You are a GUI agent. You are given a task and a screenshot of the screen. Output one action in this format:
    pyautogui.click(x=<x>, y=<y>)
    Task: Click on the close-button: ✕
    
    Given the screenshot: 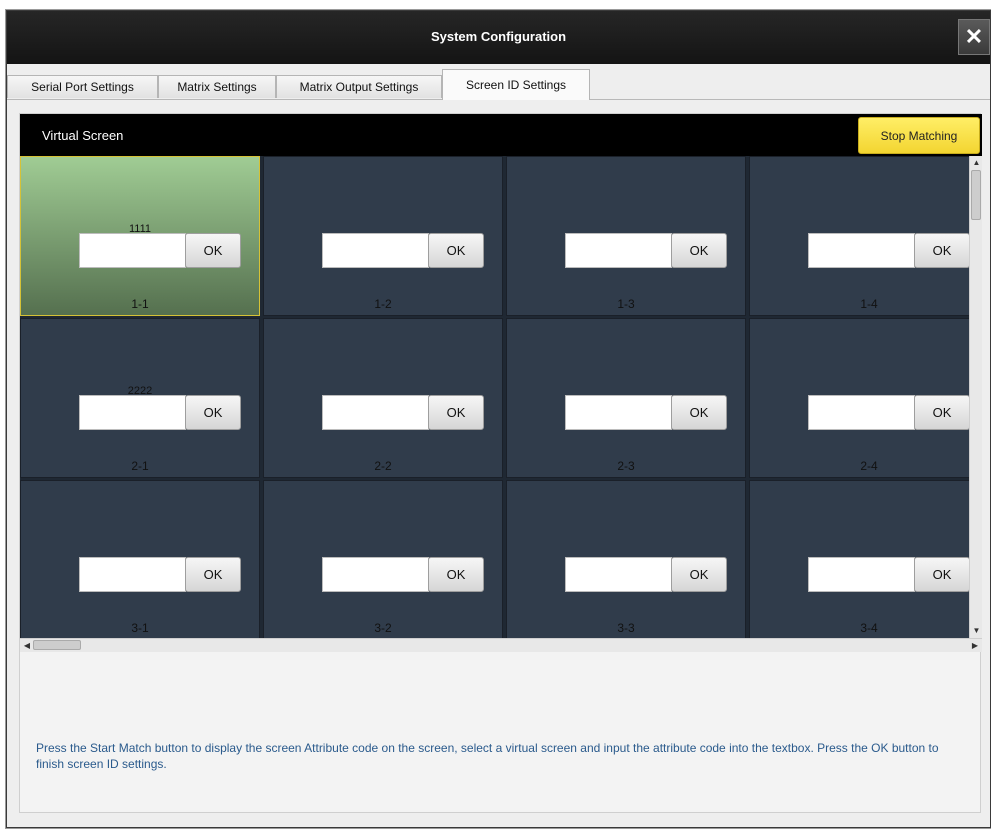 What is the action you would take?
    pyautogui.click(x=974, y=37)
    